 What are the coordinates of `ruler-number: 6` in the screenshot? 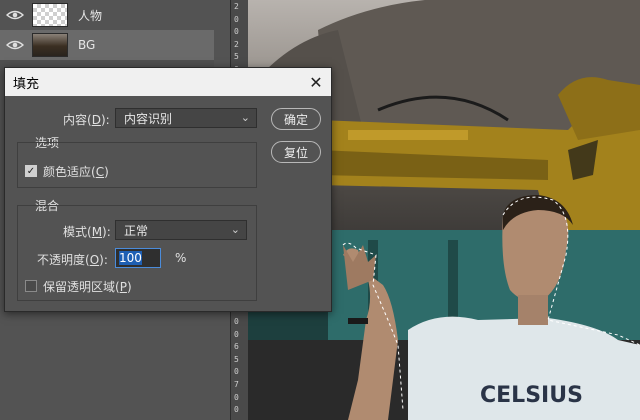 It's located at (236, 347).